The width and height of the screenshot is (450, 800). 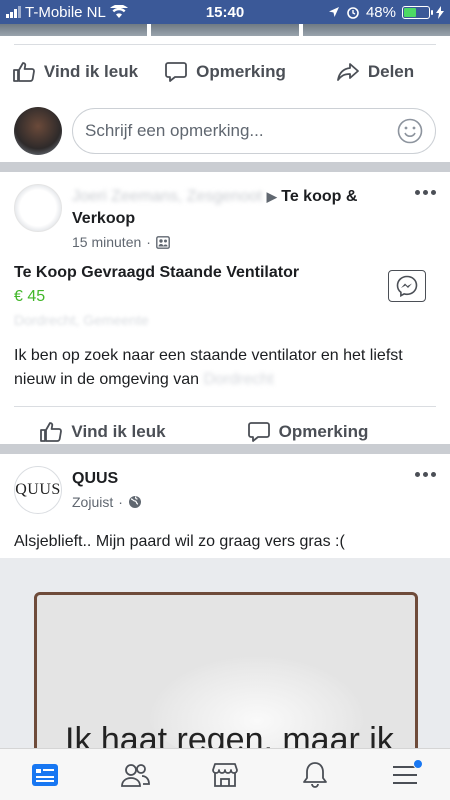 I want to click on battery-percent: 48%, so click(x=380, y=12).